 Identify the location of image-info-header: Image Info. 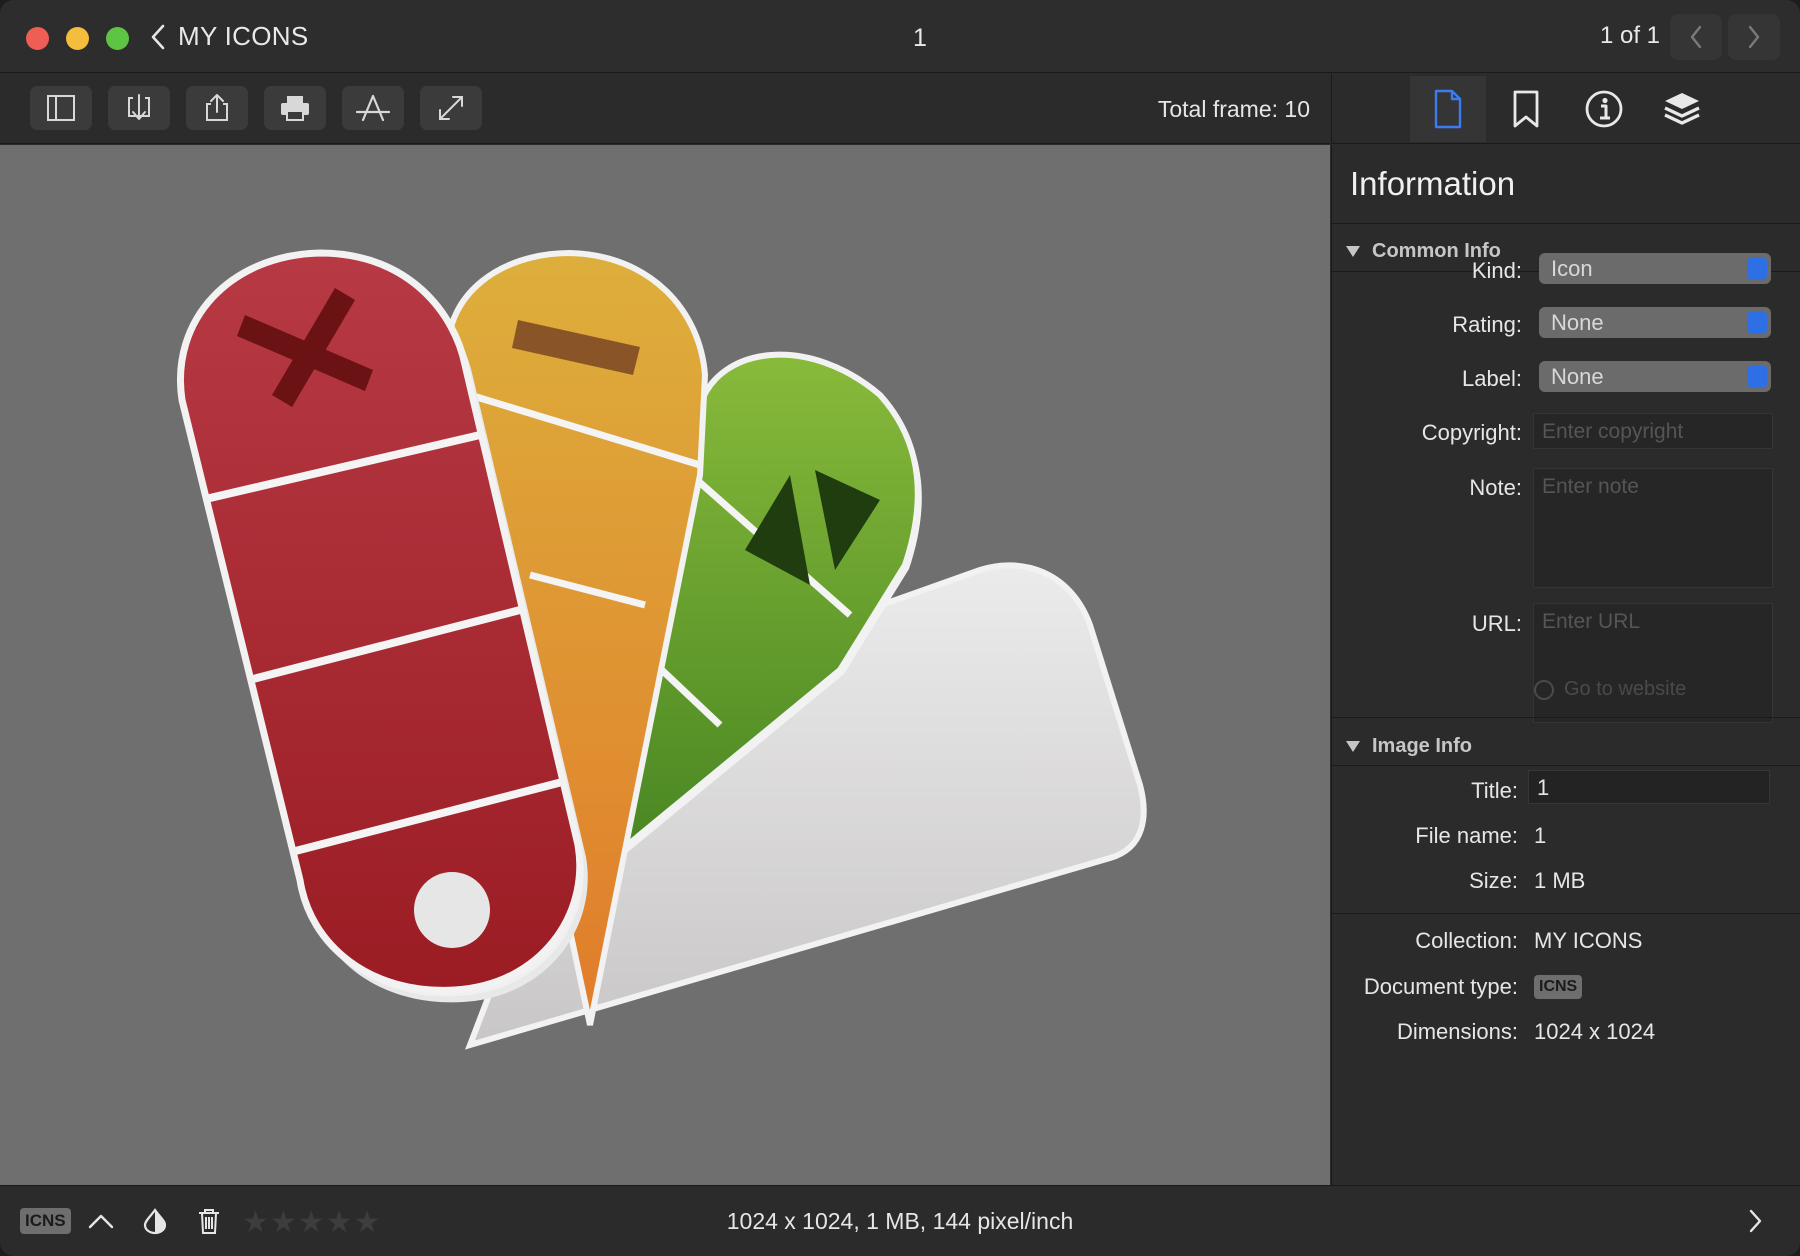
(1409, 746).